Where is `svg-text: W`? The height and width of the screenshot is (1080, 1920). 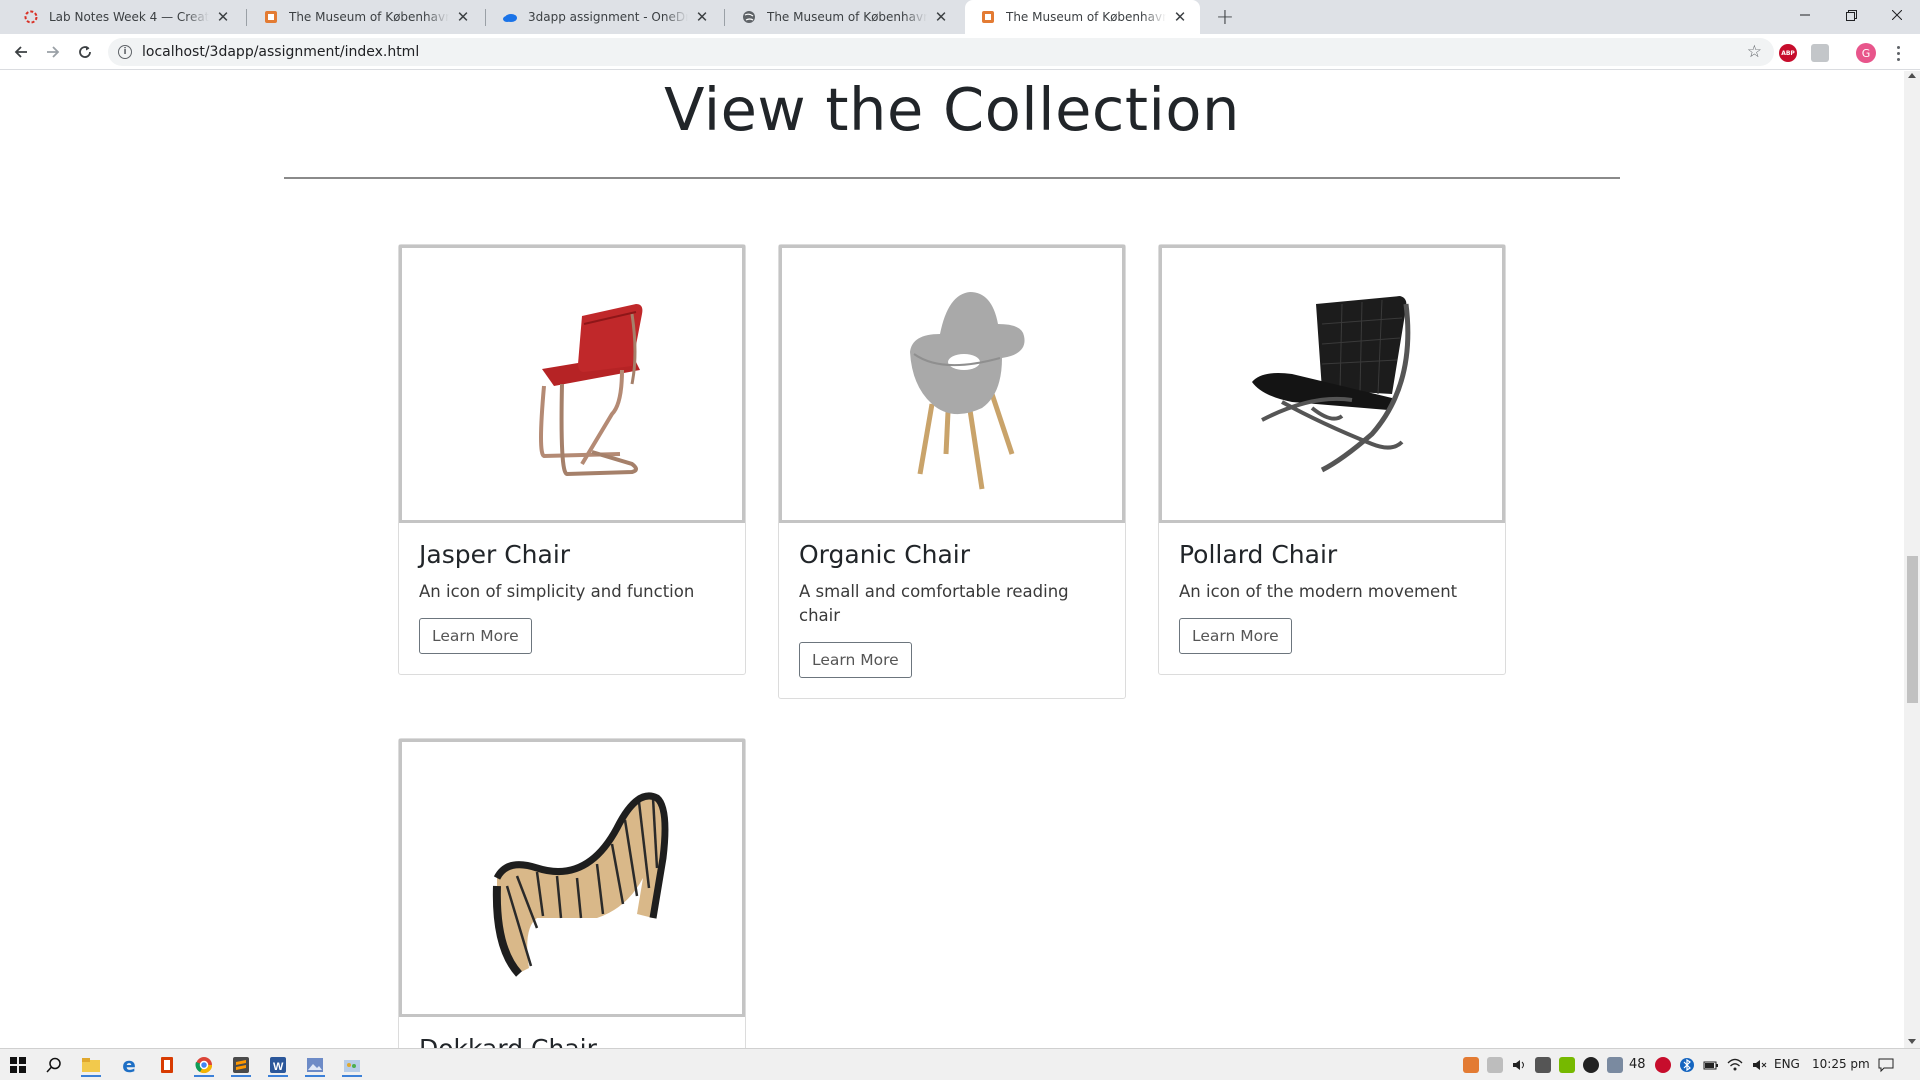
svg-text: W is located at coordinates (278, 1067).